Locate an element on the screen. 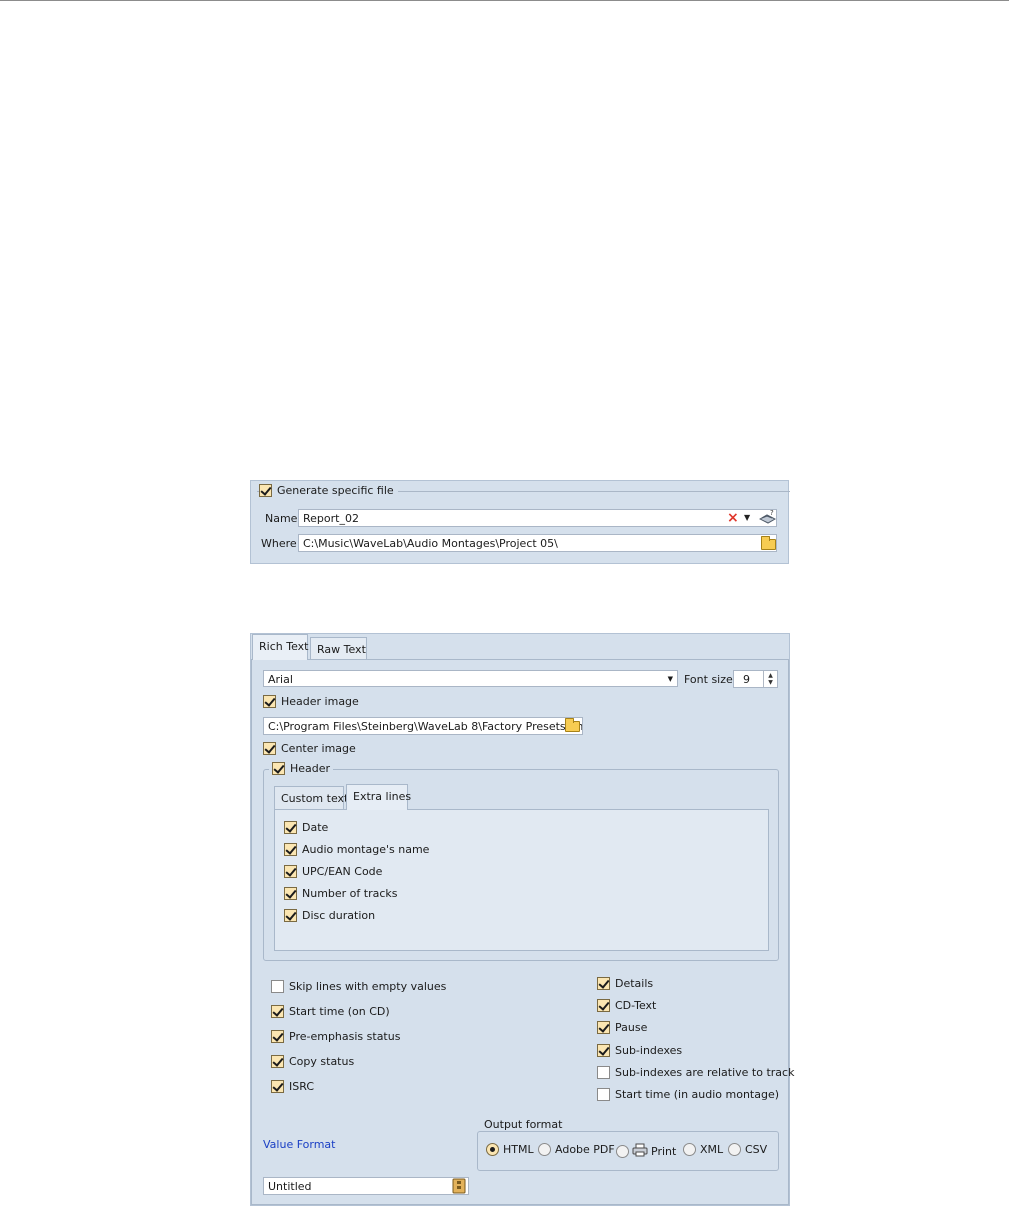 This screenshot has width=1009, height=1206. start-time-montage-label: Start time (in audio montage) is located at coordinates (697, 1094).